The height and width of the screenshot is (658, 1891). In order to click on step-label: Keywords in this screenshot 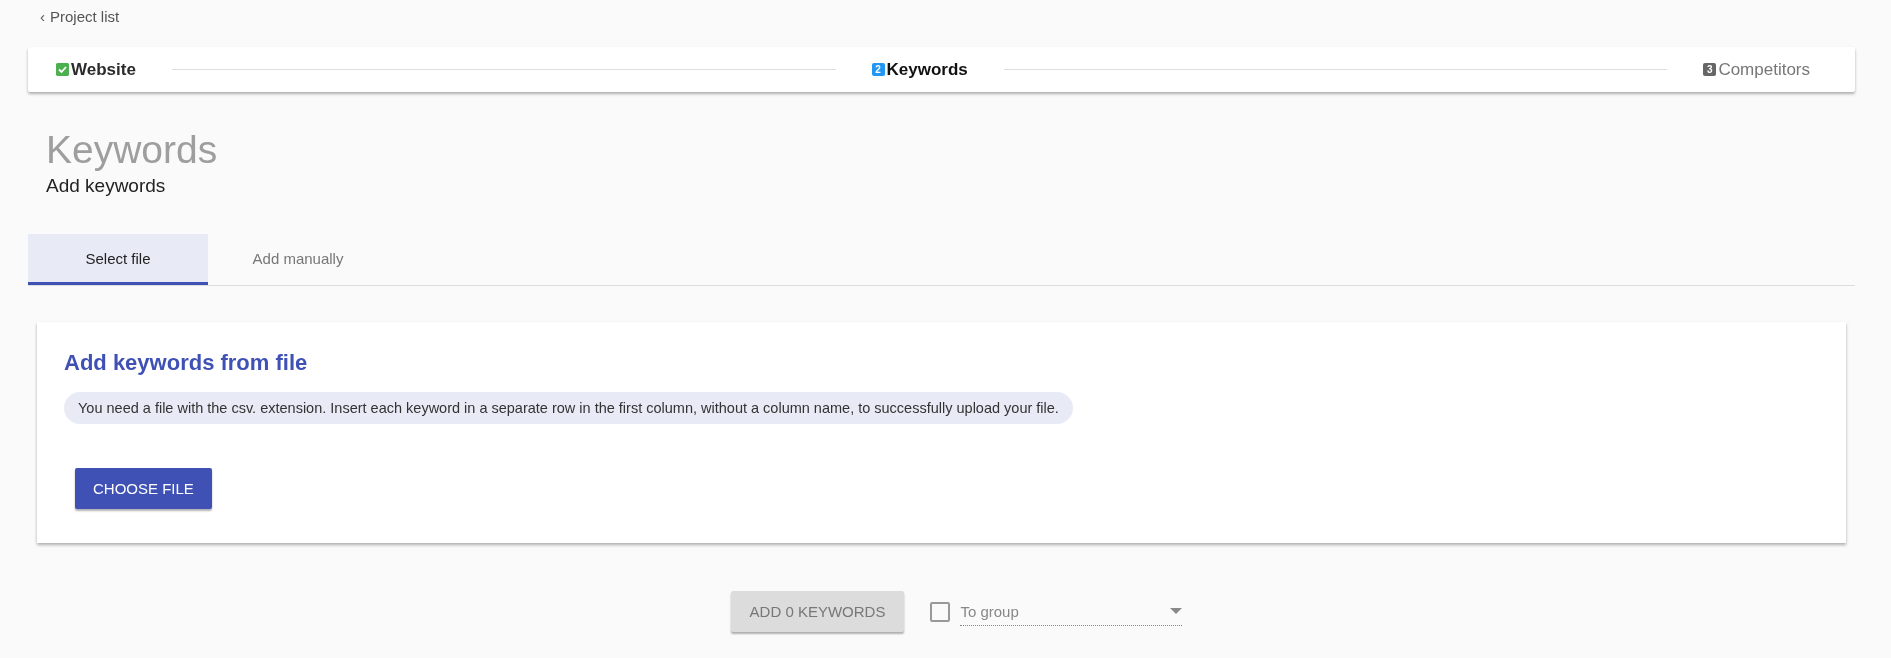, I will do `click(927, 69)`.